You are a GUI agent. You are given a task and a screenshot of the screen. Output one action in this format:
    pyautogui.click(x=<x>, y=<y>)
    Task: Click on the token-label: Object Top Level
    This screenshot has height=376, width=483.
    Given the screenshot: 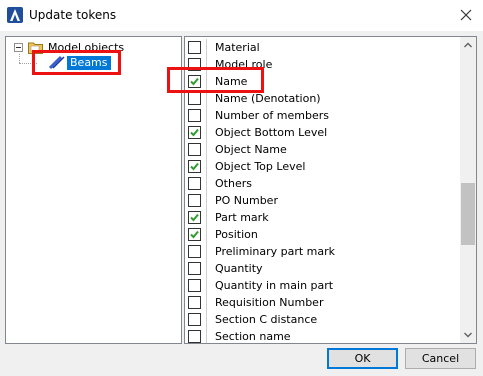 What is the action you would take?
    pyautogui.click(x=260, y=166)
    